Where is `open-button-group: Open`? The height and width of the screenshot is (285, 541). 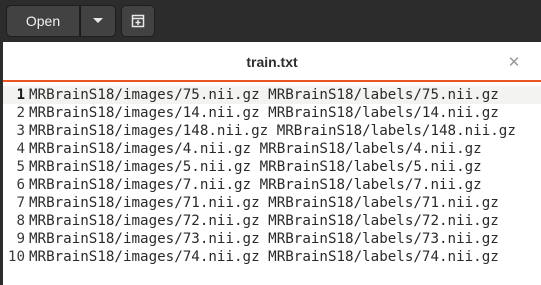 open-button-group: Open is located at coordinates (61, 21).